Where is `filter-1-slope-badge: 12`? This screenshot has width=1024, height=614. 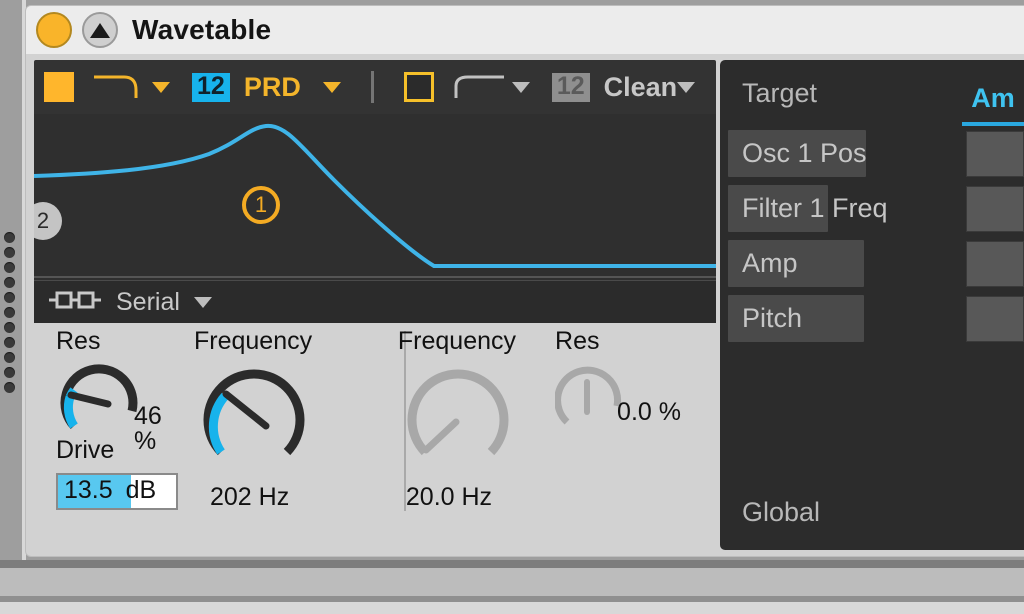
filter-1-slope-badge: 12 is located at coordinates (211, 87).